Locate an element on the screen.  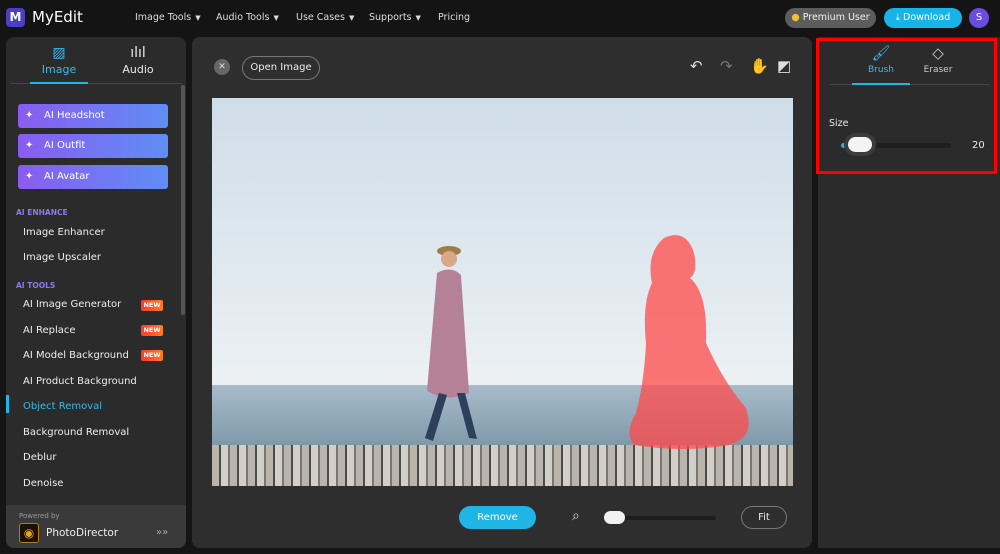
zoom-slider-thumb is located at coordinates (614, 517).